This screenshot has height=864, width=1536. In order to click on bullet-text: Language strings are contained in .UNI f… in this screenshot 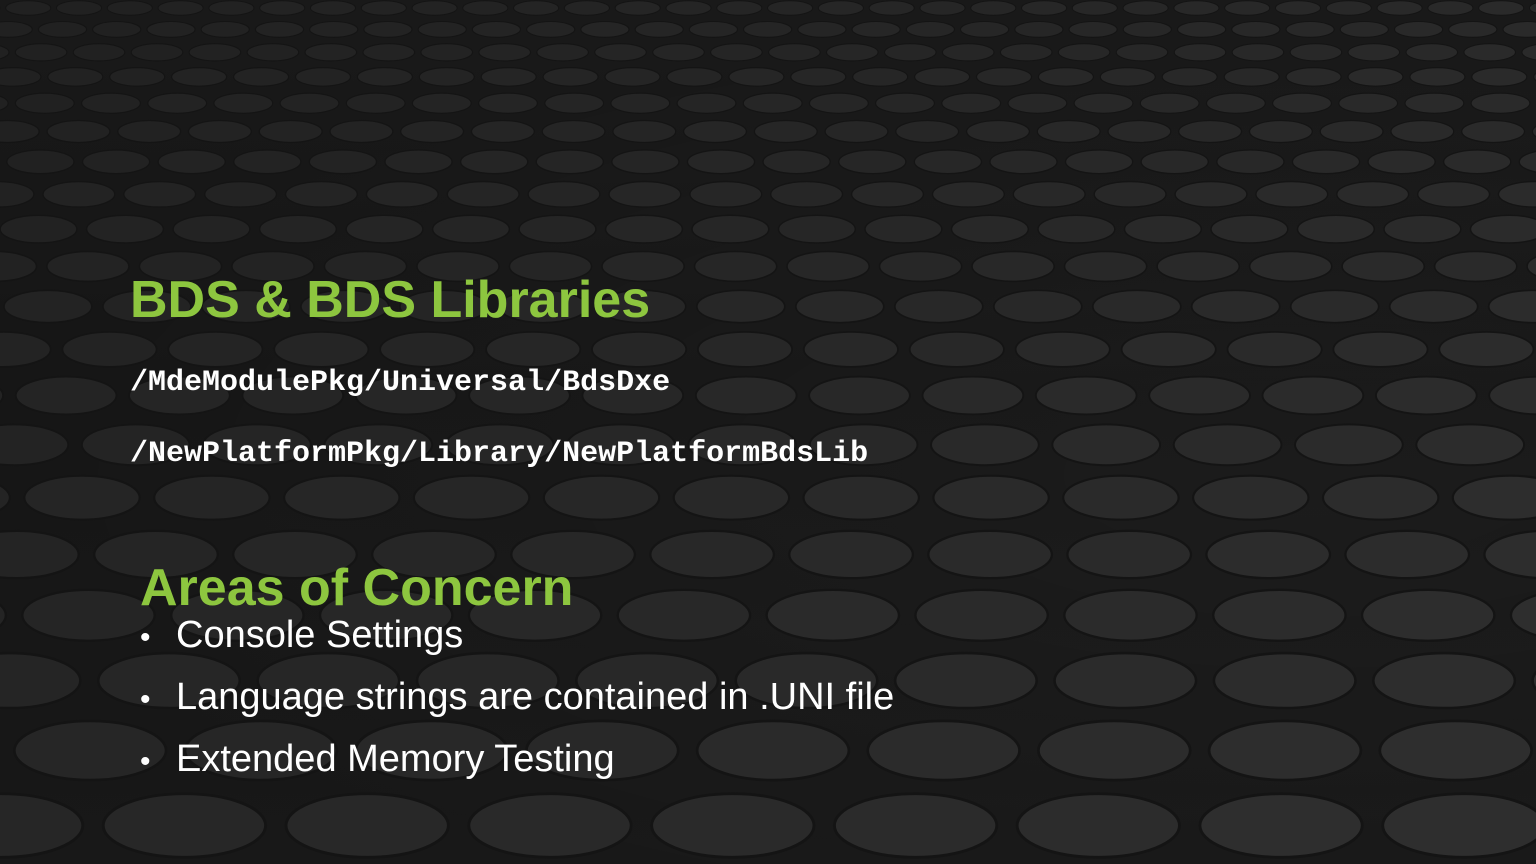, I will do `click(535, 697)`.